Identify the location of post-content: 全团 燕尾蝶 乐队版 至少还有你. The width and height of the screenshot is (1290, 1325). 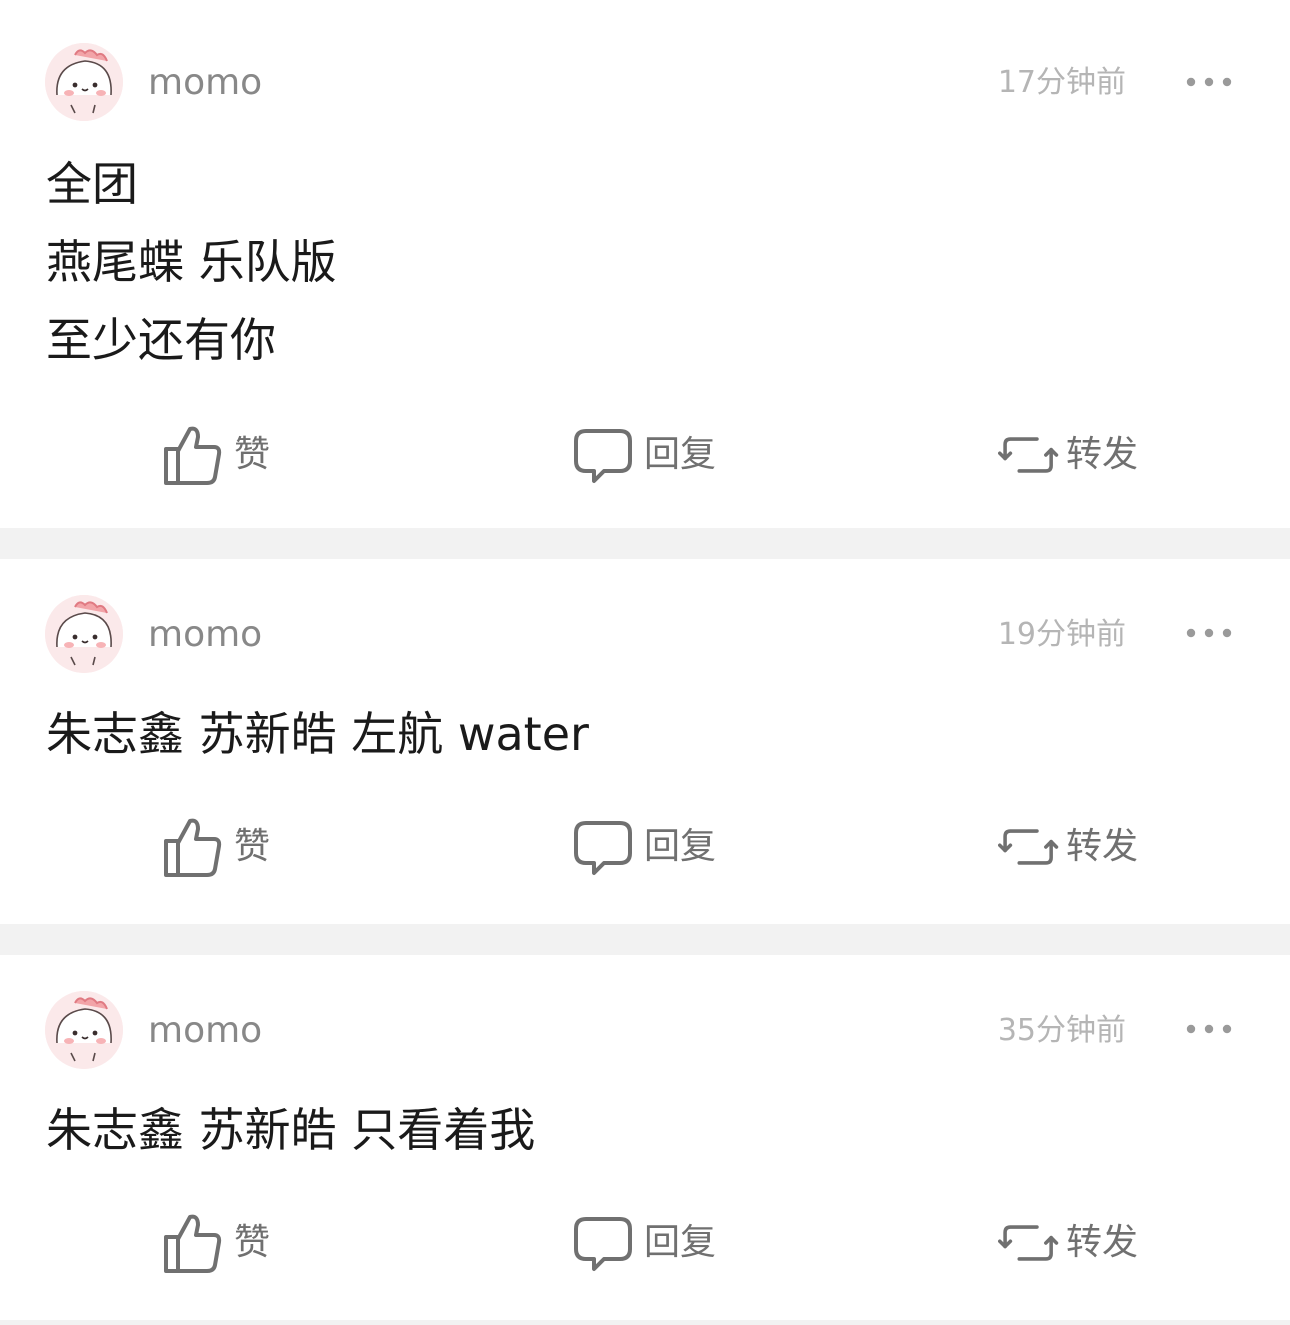
(191, 262).